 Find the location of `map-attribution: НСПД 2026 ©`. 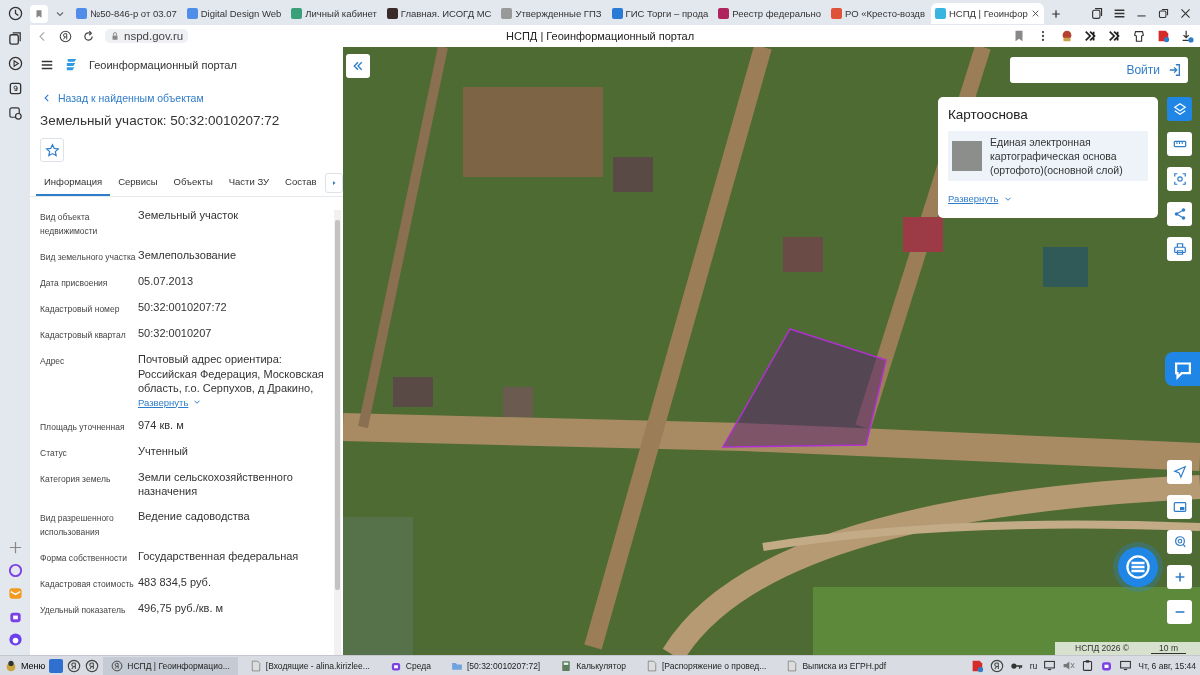

map-attribution: НСПД 2026 © is located at coordinates (1102, 648).